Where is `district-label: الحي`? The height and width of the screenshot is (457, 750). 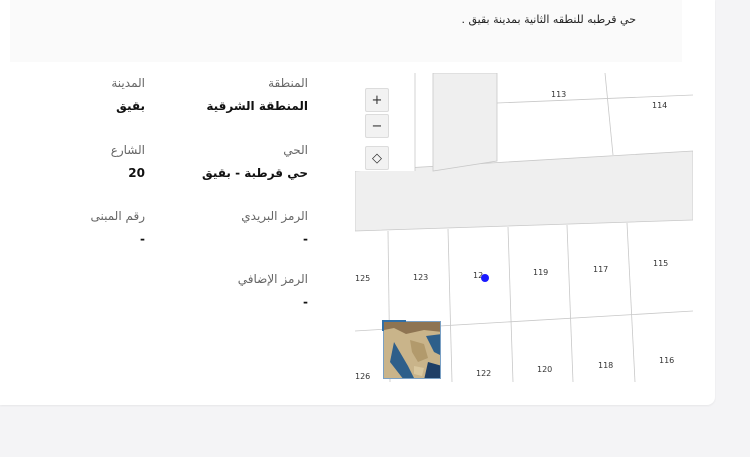
district-label: الحي is located at coordinates (295, 150).